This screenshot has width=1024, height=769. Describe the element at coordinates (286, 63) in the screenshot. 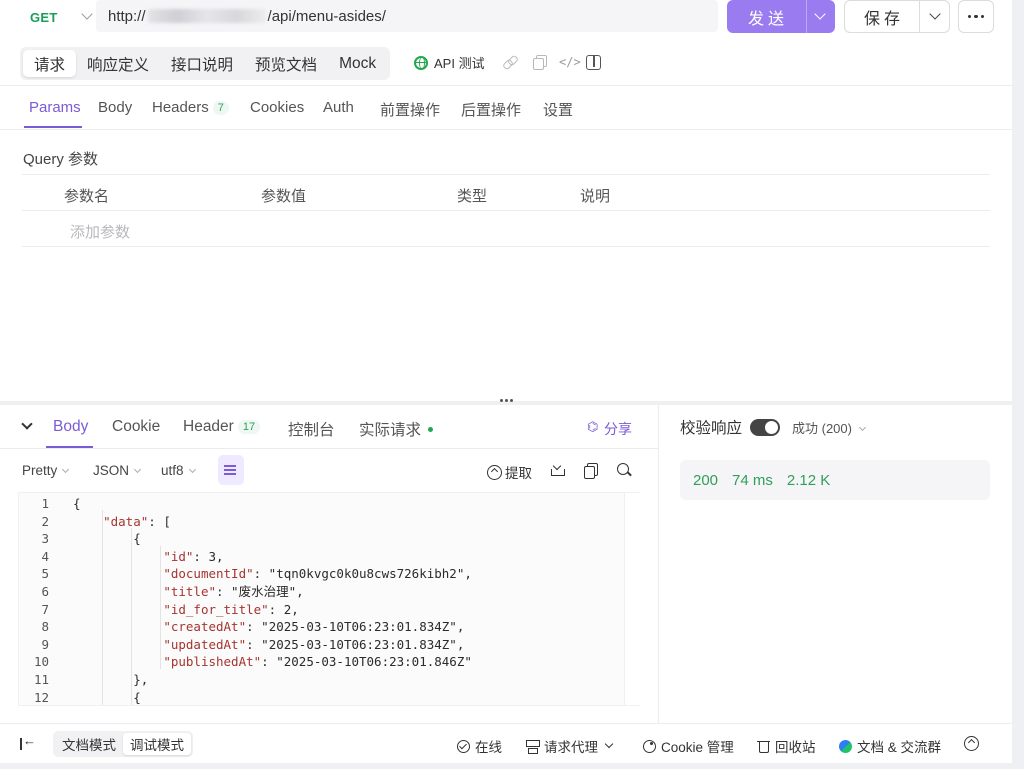

I see `tab-preview-doc: 预览文档` at that location.